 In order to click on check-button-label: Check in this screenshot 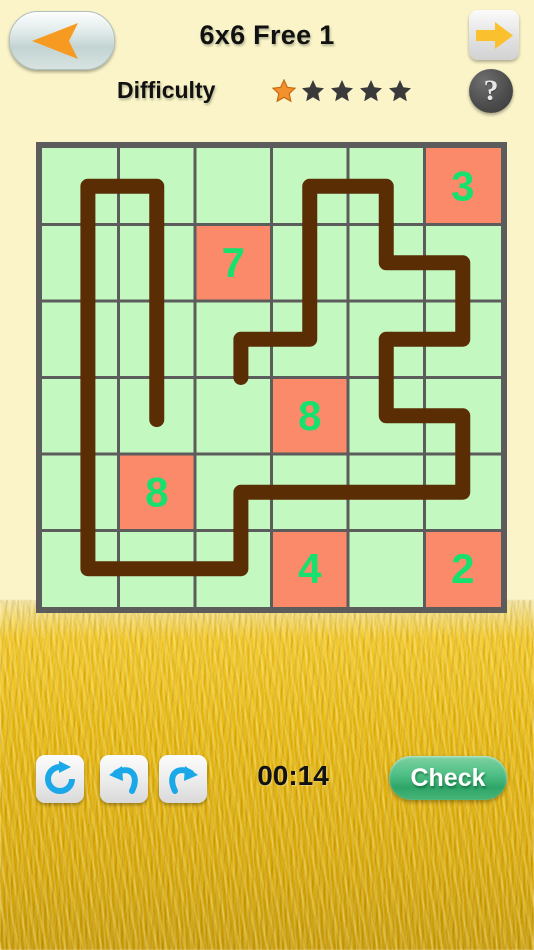, I will do `click(448, 777)`.